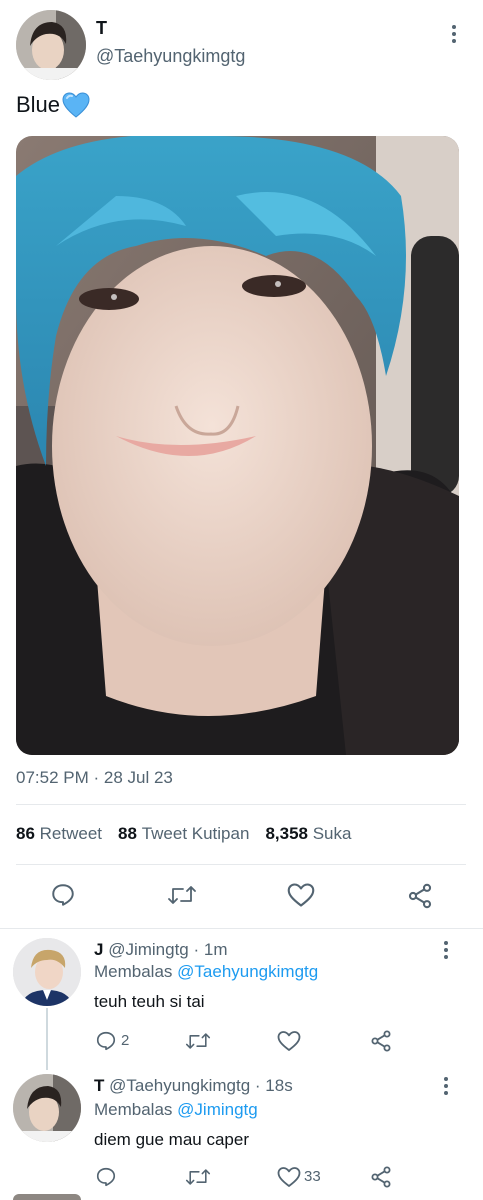  I want to click on replying-to: Membalas @Jimingtg, so click(176, 1109).